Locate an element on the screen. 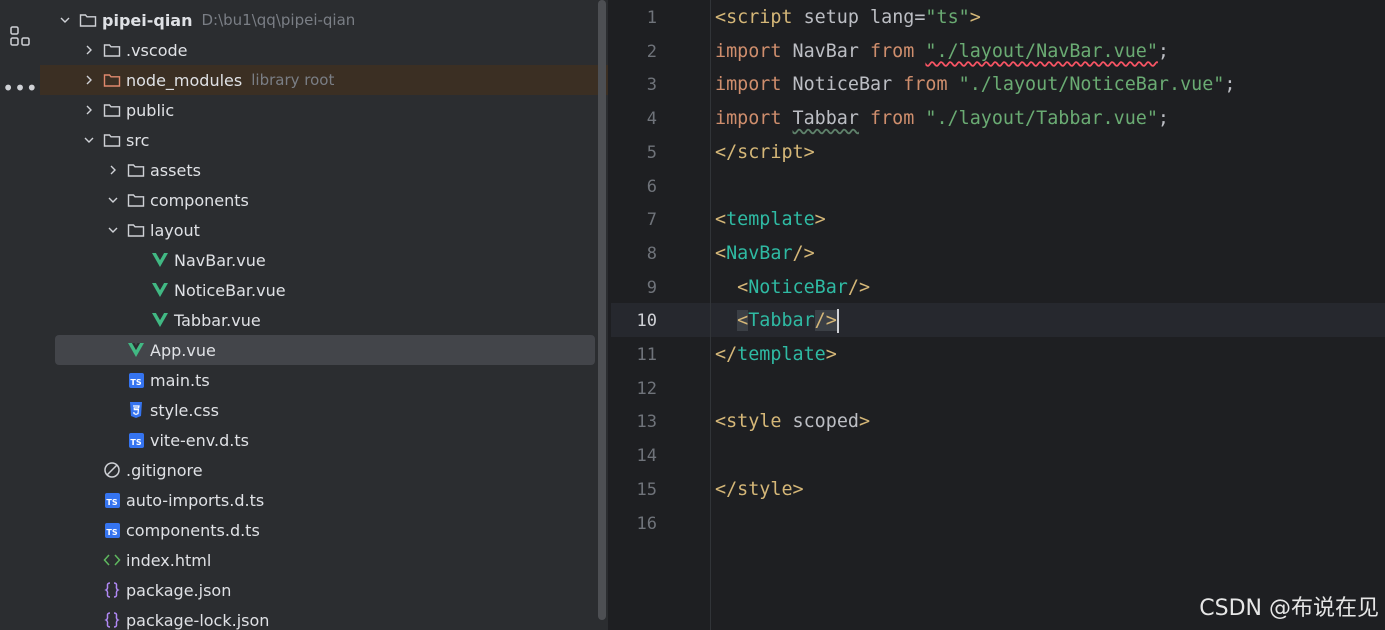 The width and height of the screenshot is (1385, 630). code-line: <NoticeBar/> is located at coordinates (792, 288).